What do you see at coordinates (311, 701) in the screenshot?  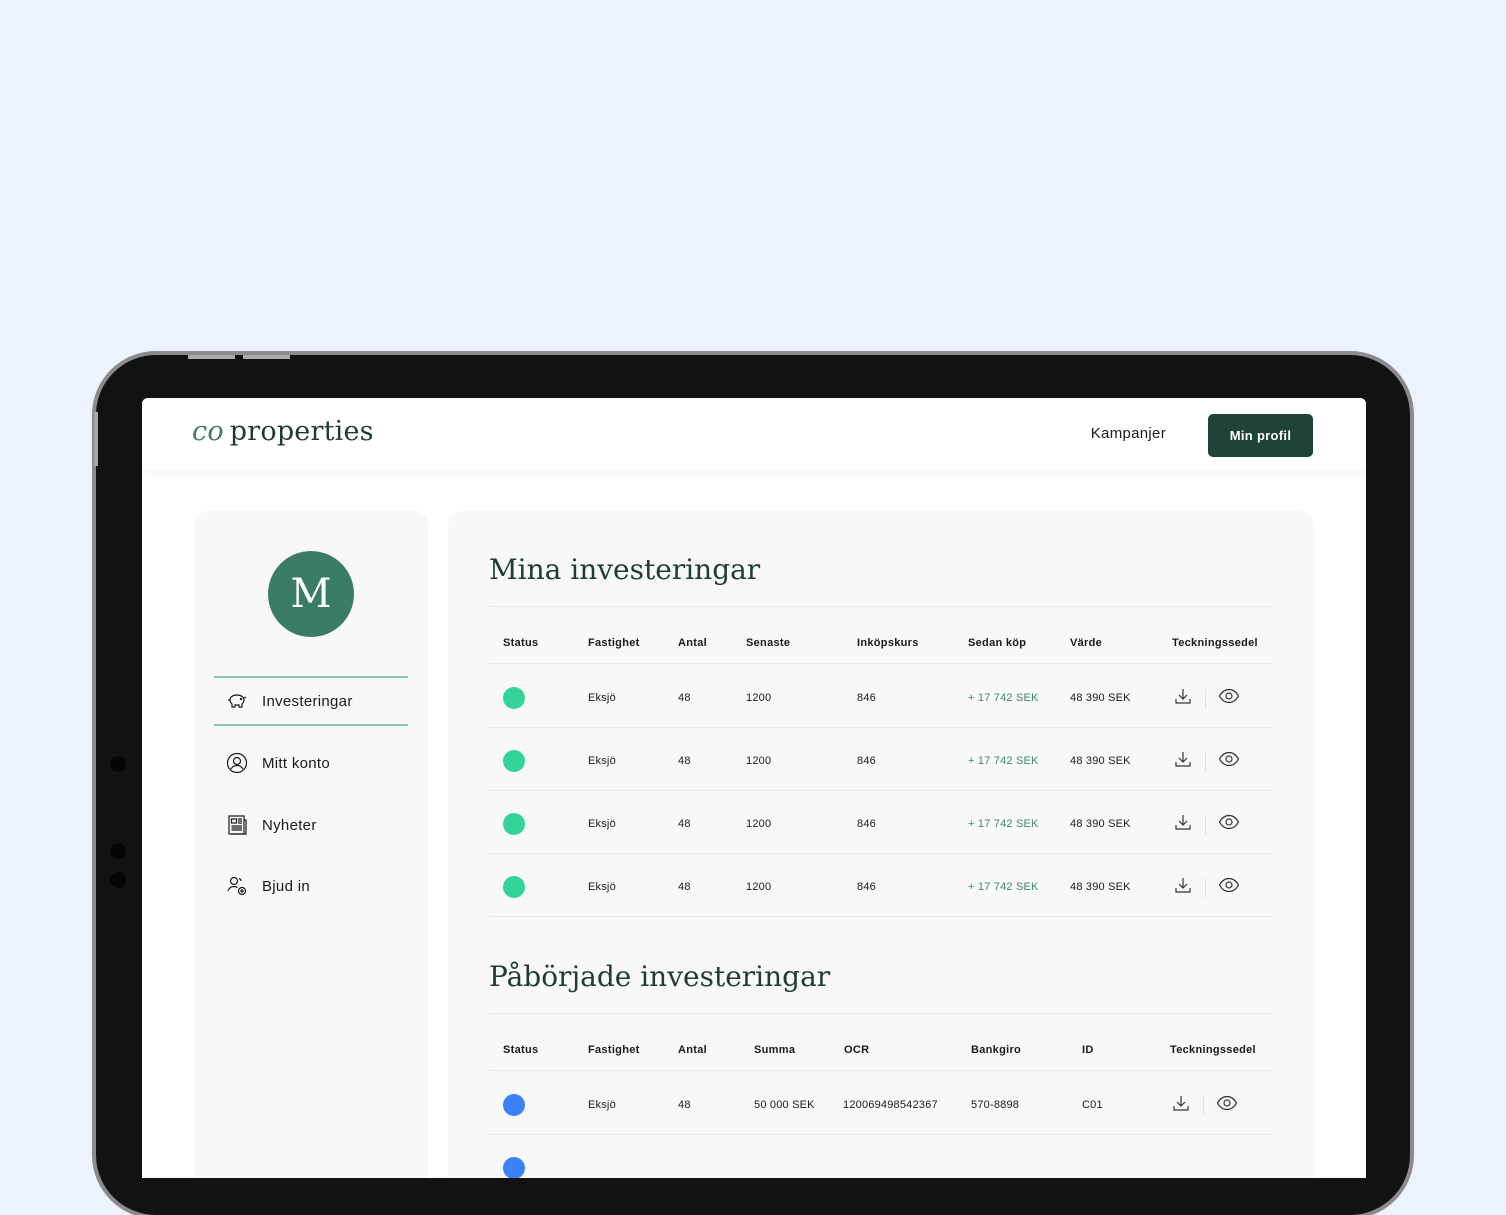 I see `sidebar-item-investeringar: Investeringar` at bounding box center [311, 701].